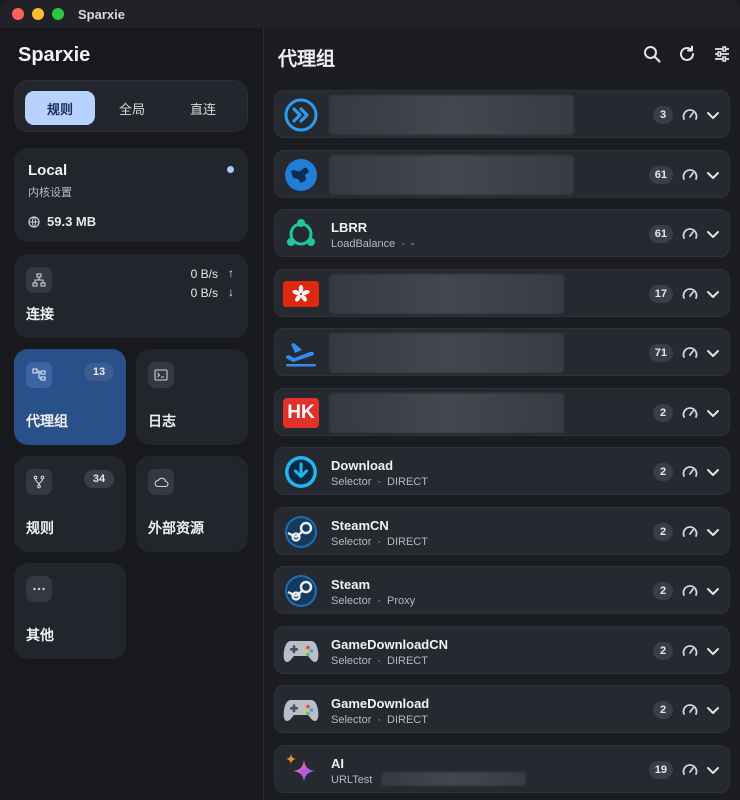 This screenshot has height=800, width=740. Describe the element at coordinates (39, 589) in the screenshot. I see `more-icon` at that location.